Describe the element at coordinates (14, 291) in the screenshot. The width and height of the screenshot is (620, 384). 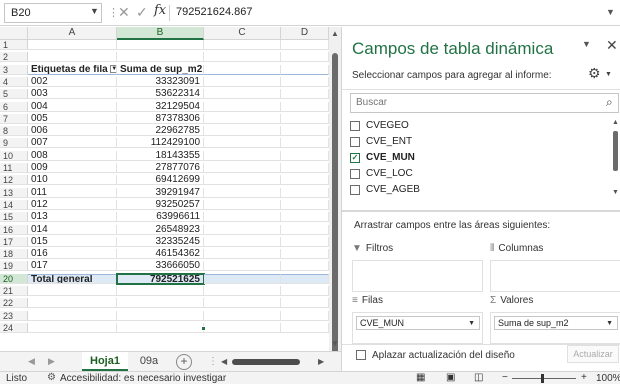
I see `row-number: 21` at that location.